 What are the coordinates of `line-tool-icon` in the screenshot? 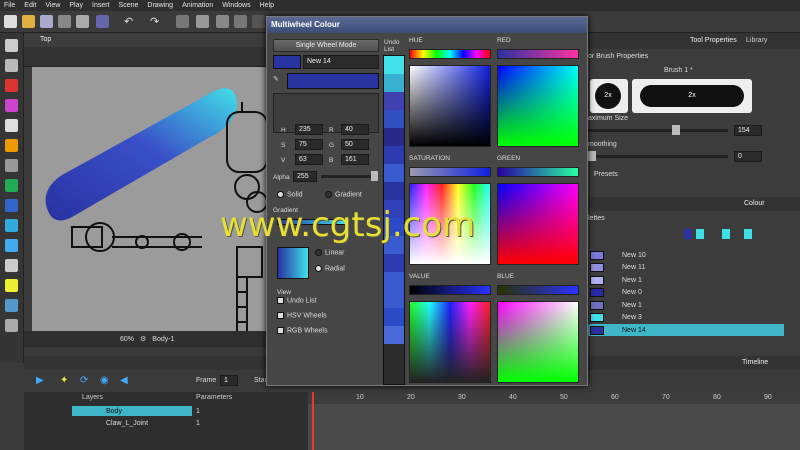 It's located at (11, 165).